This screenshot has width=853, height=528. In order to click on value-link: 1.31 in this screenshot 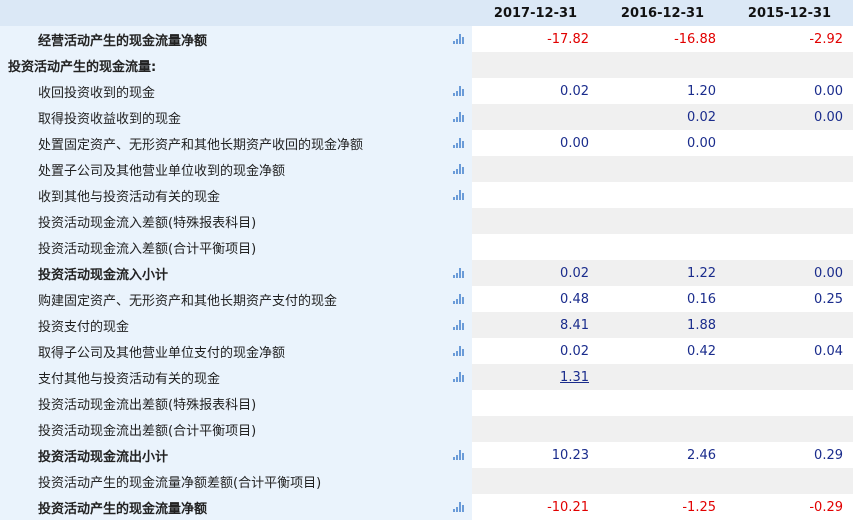, I will do `click(574, 377)`.